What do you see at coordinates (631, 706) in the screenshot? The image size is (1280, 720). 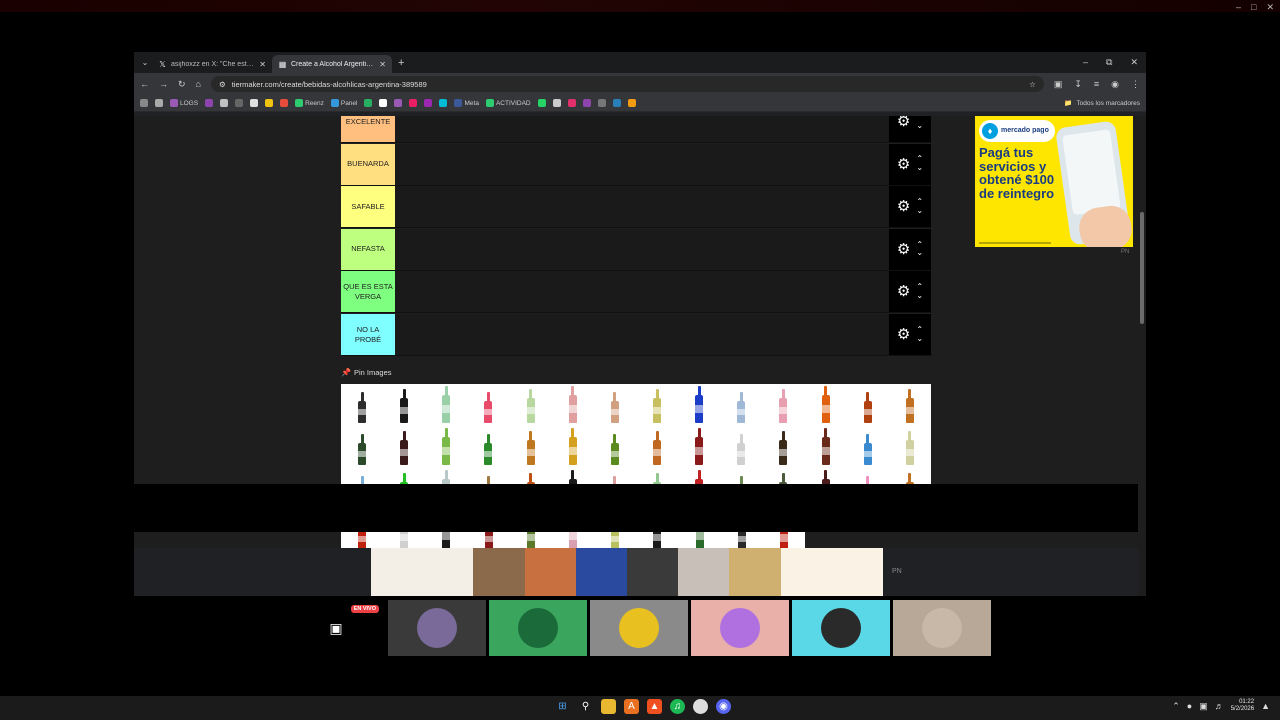 I see `app-icon: A` at bounding box center [631, 706].